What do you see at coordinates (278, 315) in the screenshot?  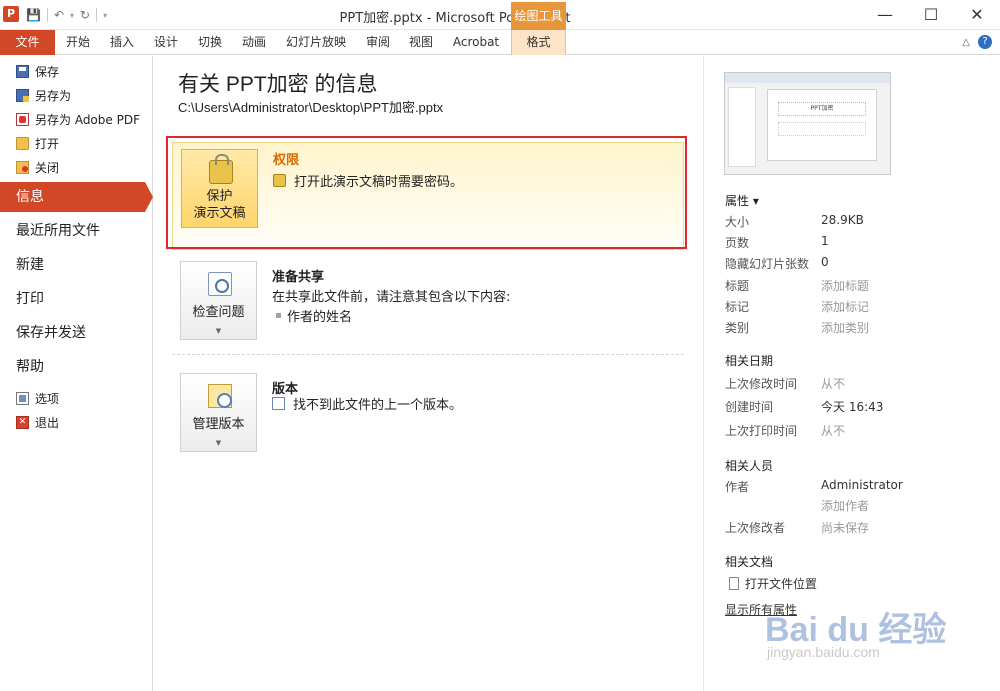 I see `bullet-icon` at bounding box center [278, 315].